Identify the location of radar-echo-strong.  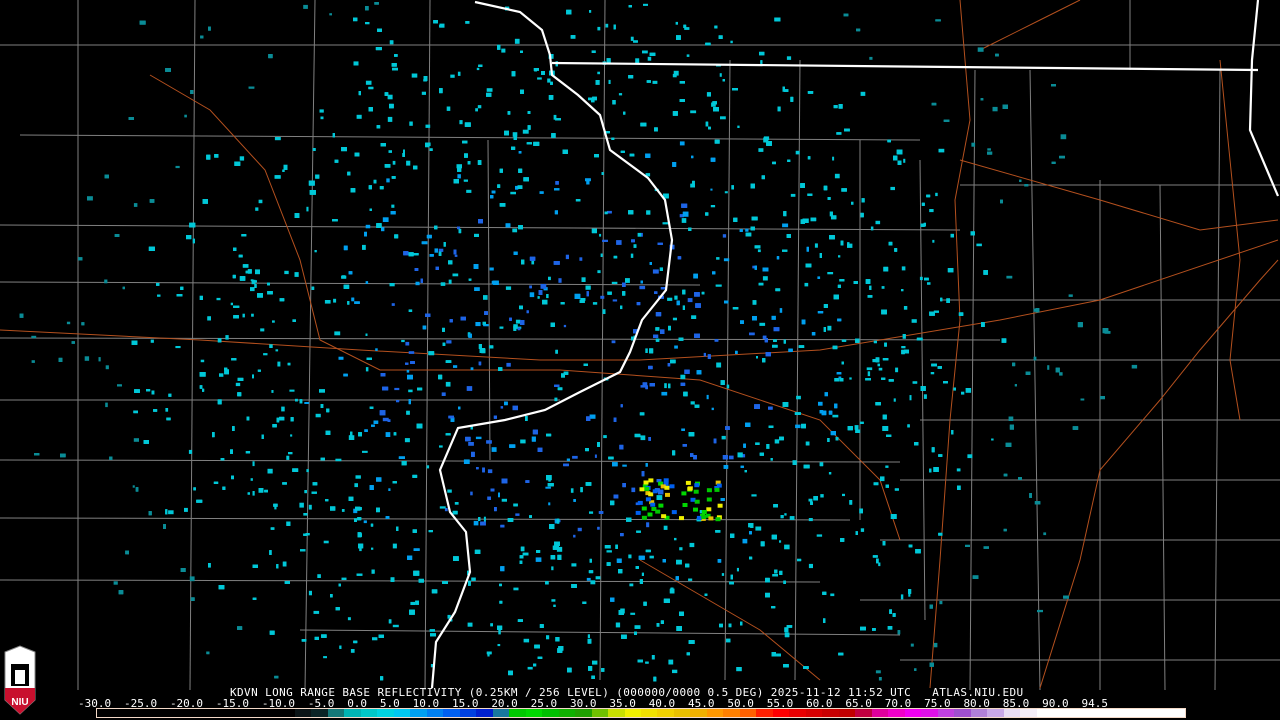
(664, 516).